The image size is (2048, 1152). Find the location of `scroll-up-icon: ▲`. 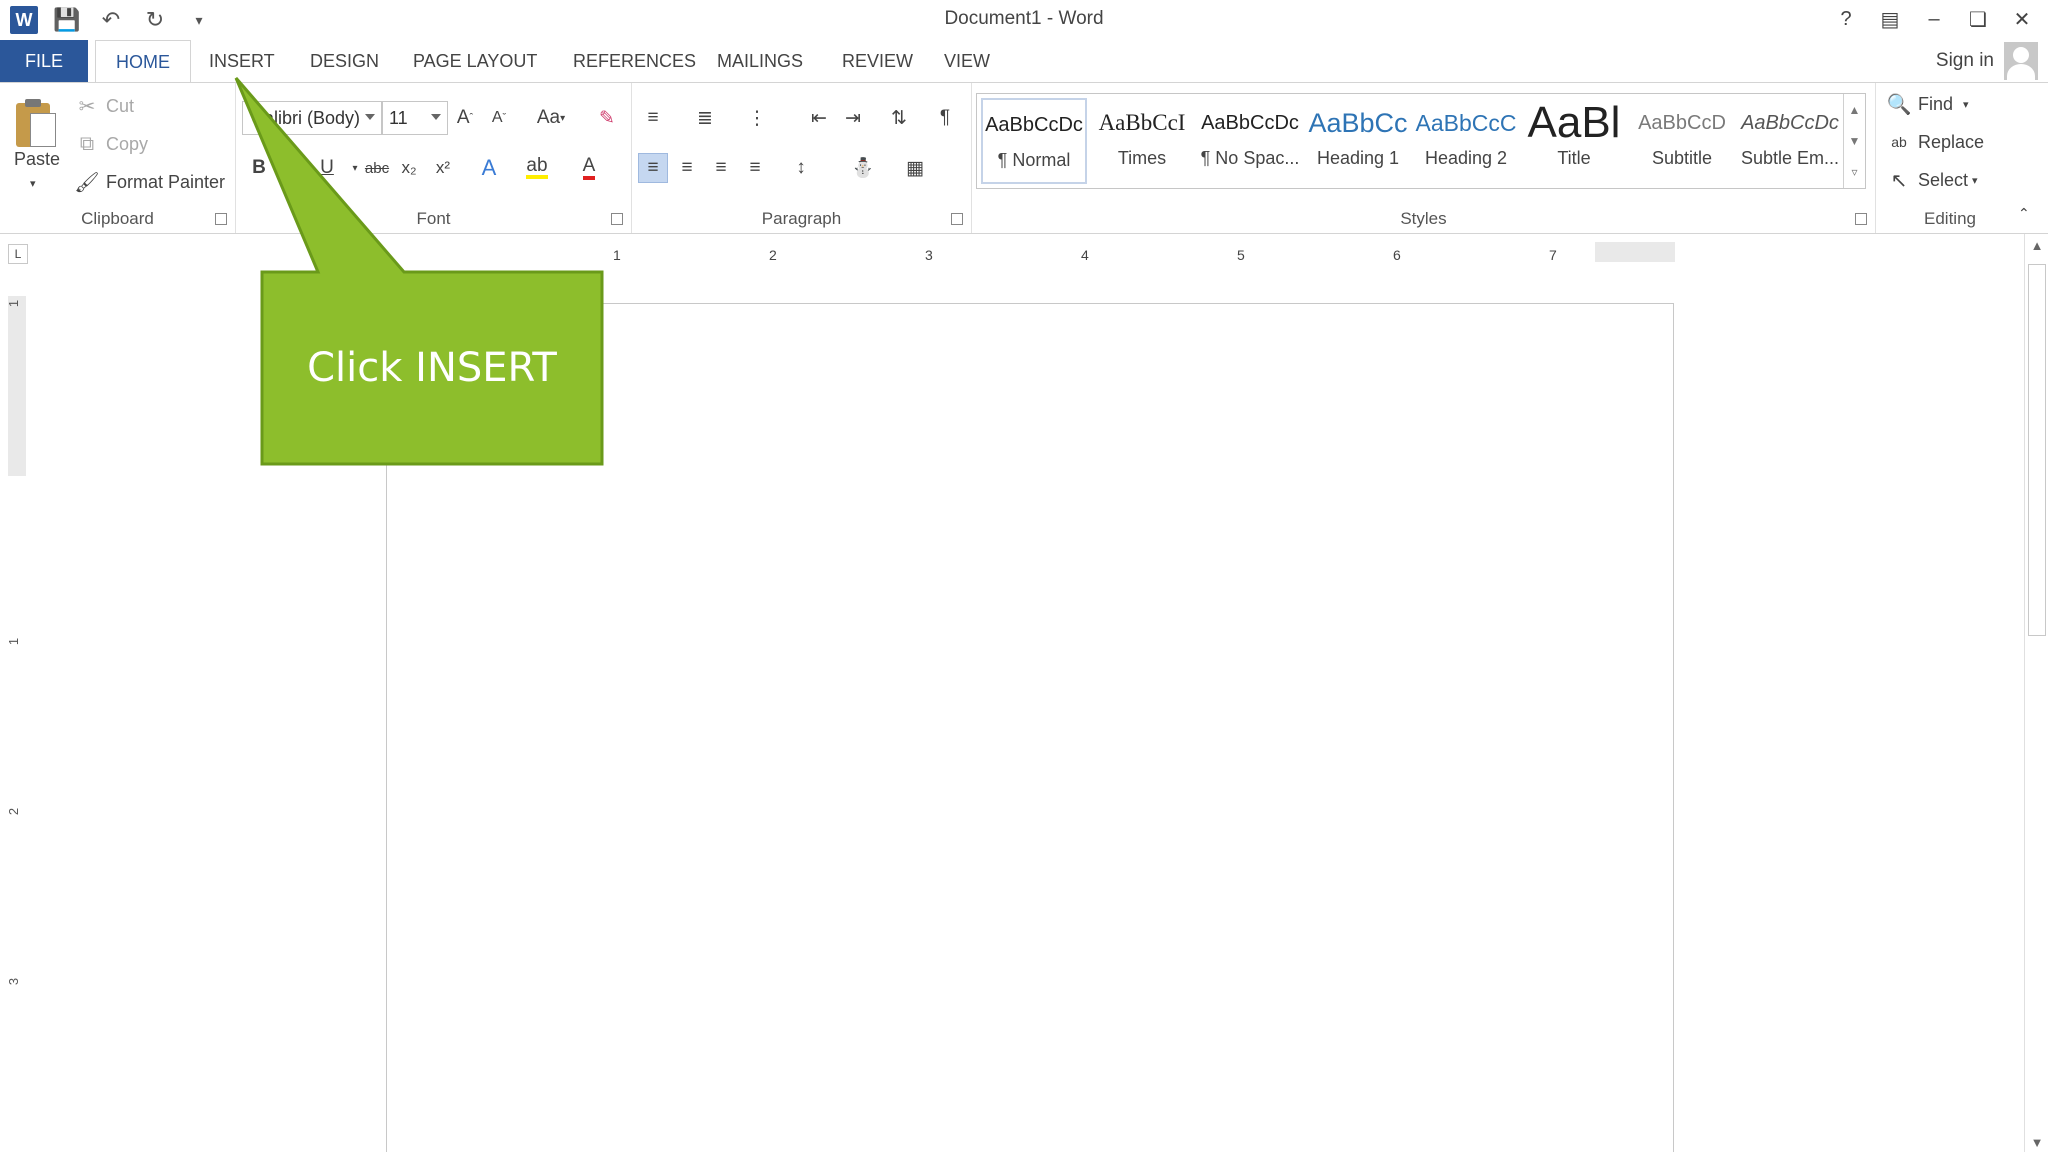

scroll-up-icon: ▲ is located at coordinates (1855, 110).